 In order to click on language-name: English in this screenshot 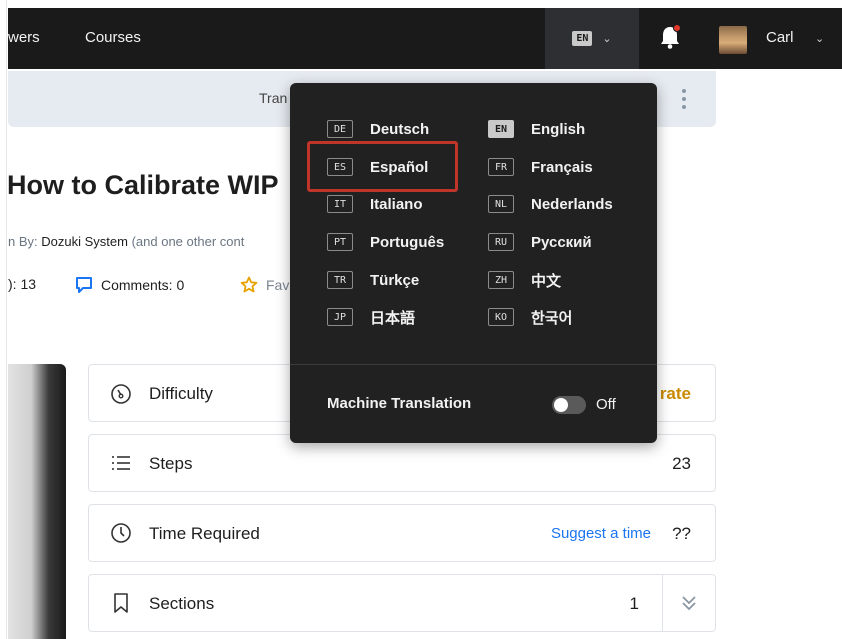, I will do `click(558, 129)`.